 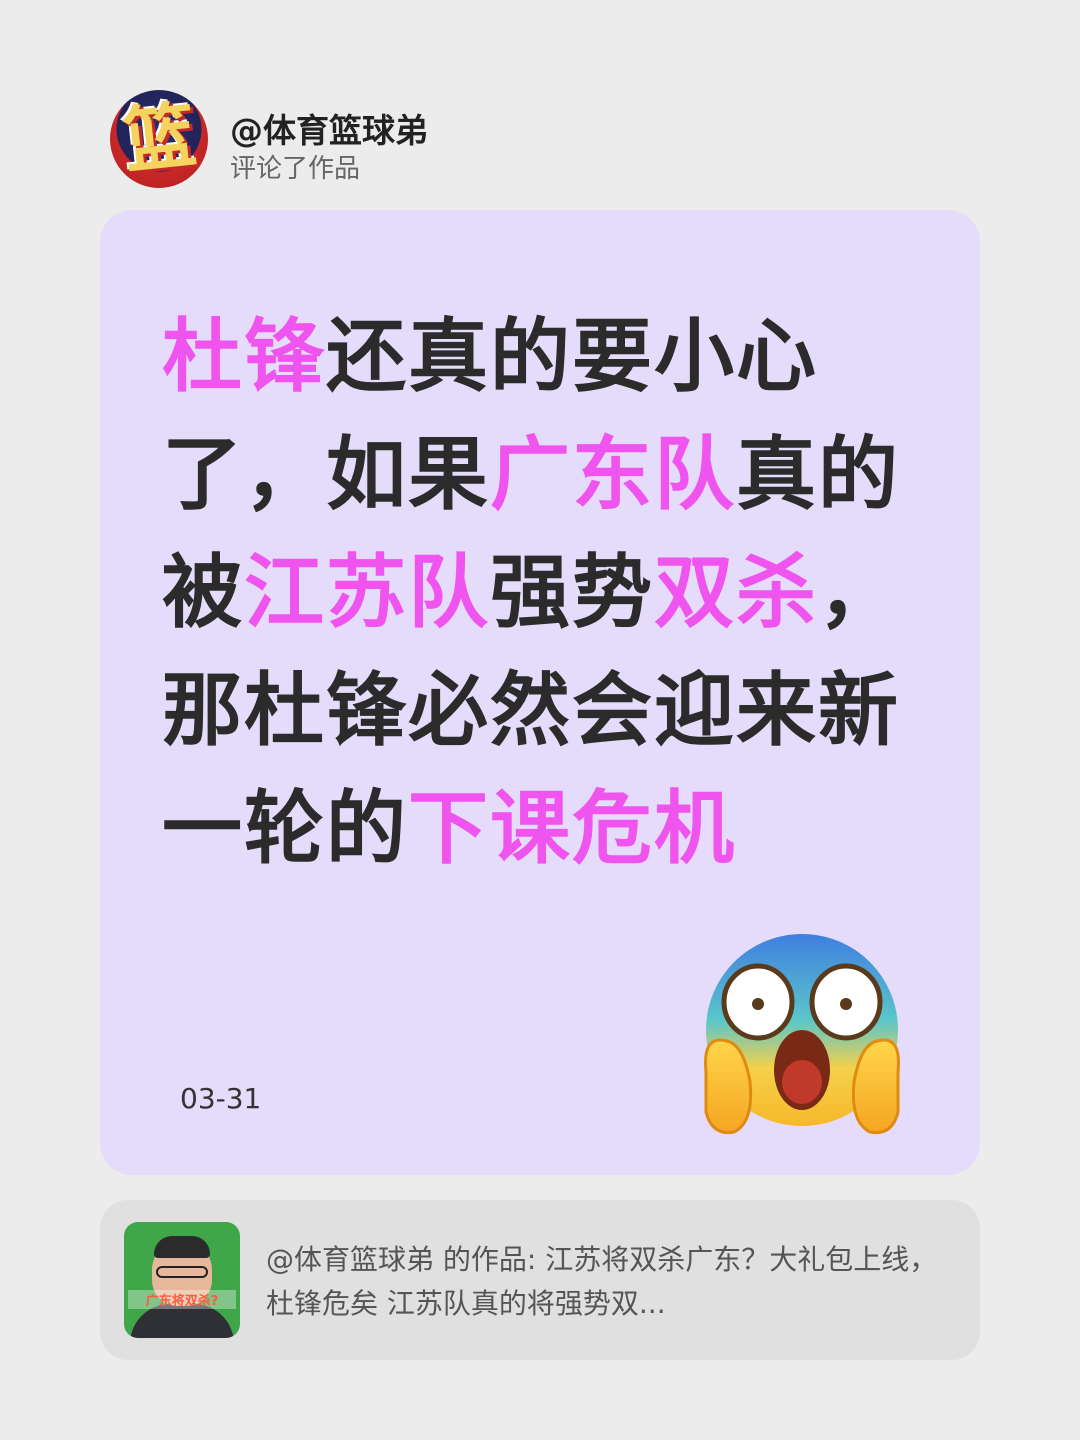 I want to click on comment-header: 篮 @体育篮球弟 评论了作品, so click(x=460, y=140).